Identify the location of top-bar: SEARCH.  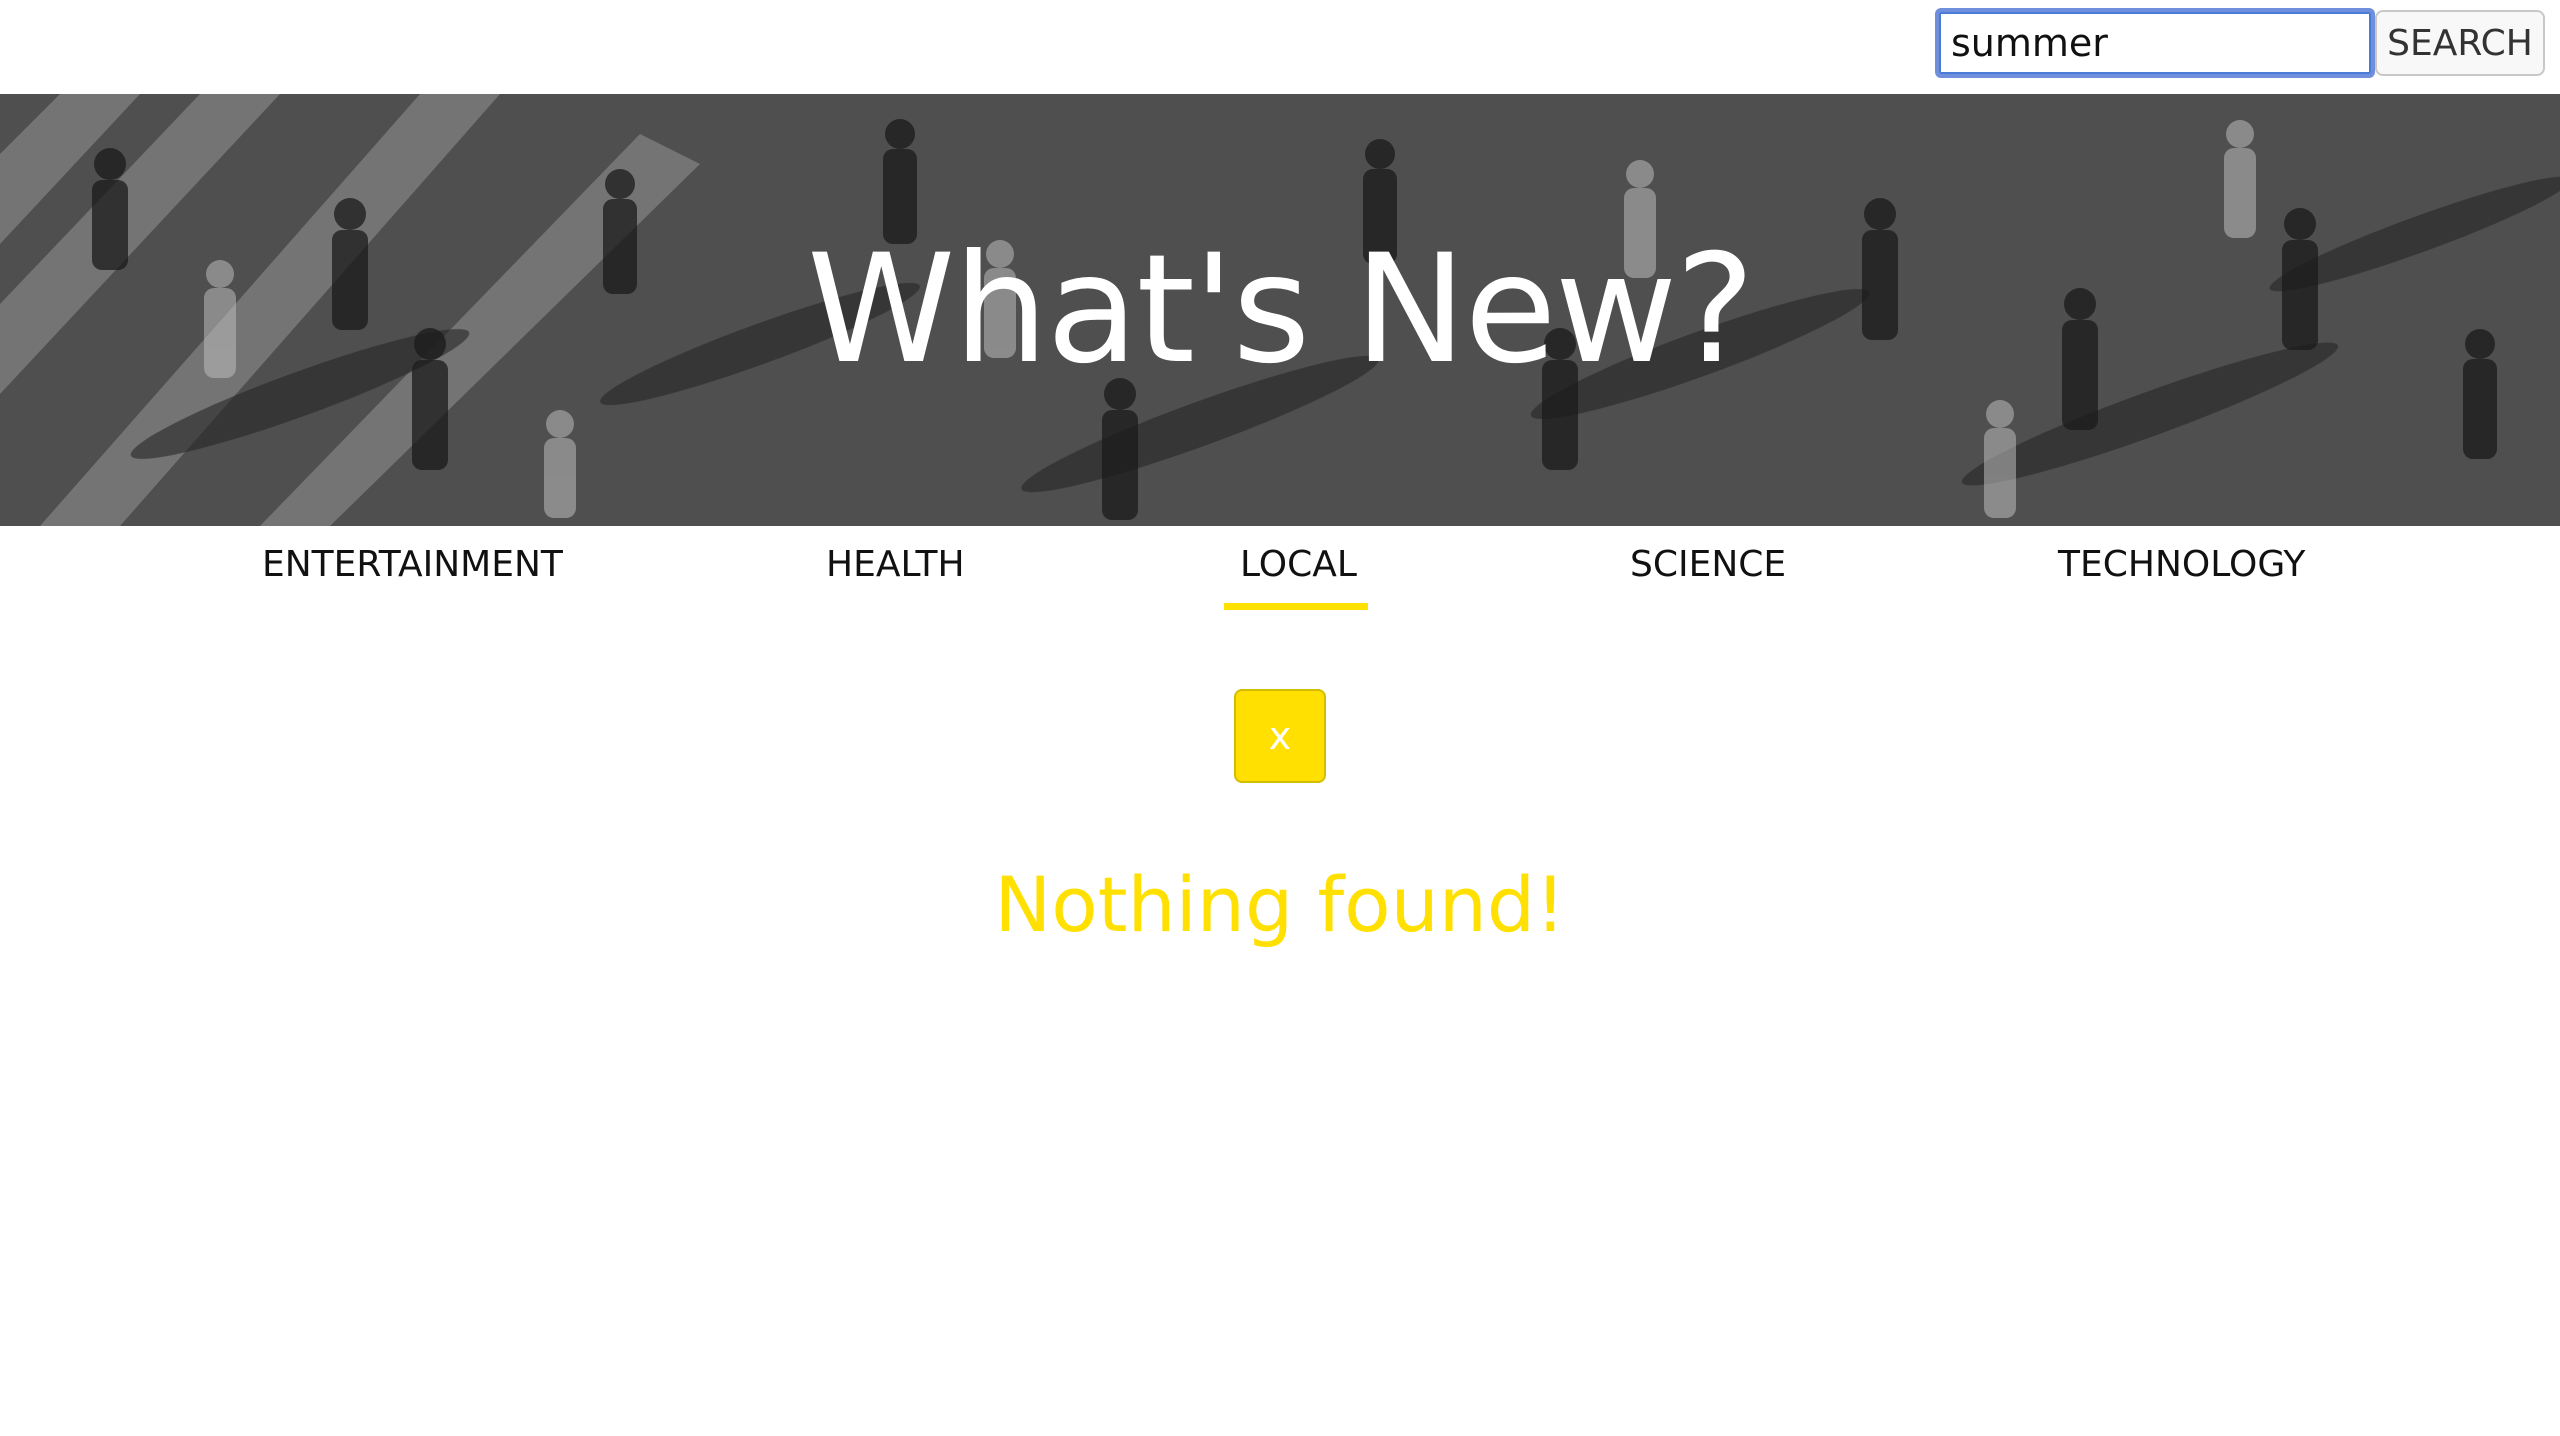
(1280, 47).